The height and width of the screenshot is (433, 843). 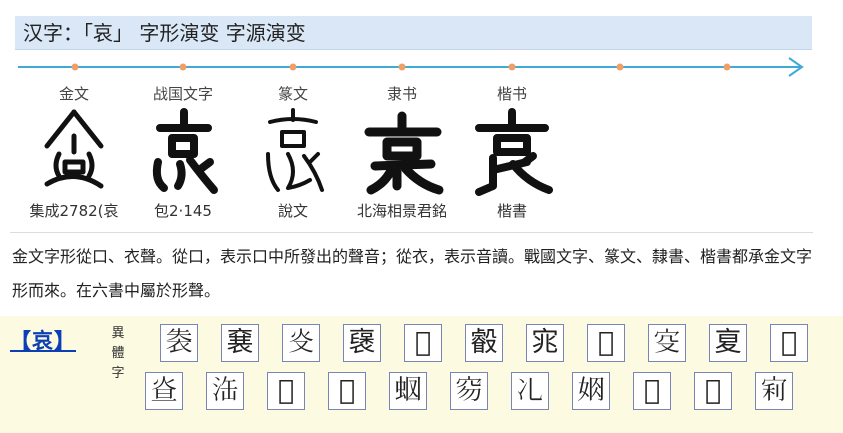 I want to click on source-label-zhanguo: 包2·145, so click(x=183, y=211).